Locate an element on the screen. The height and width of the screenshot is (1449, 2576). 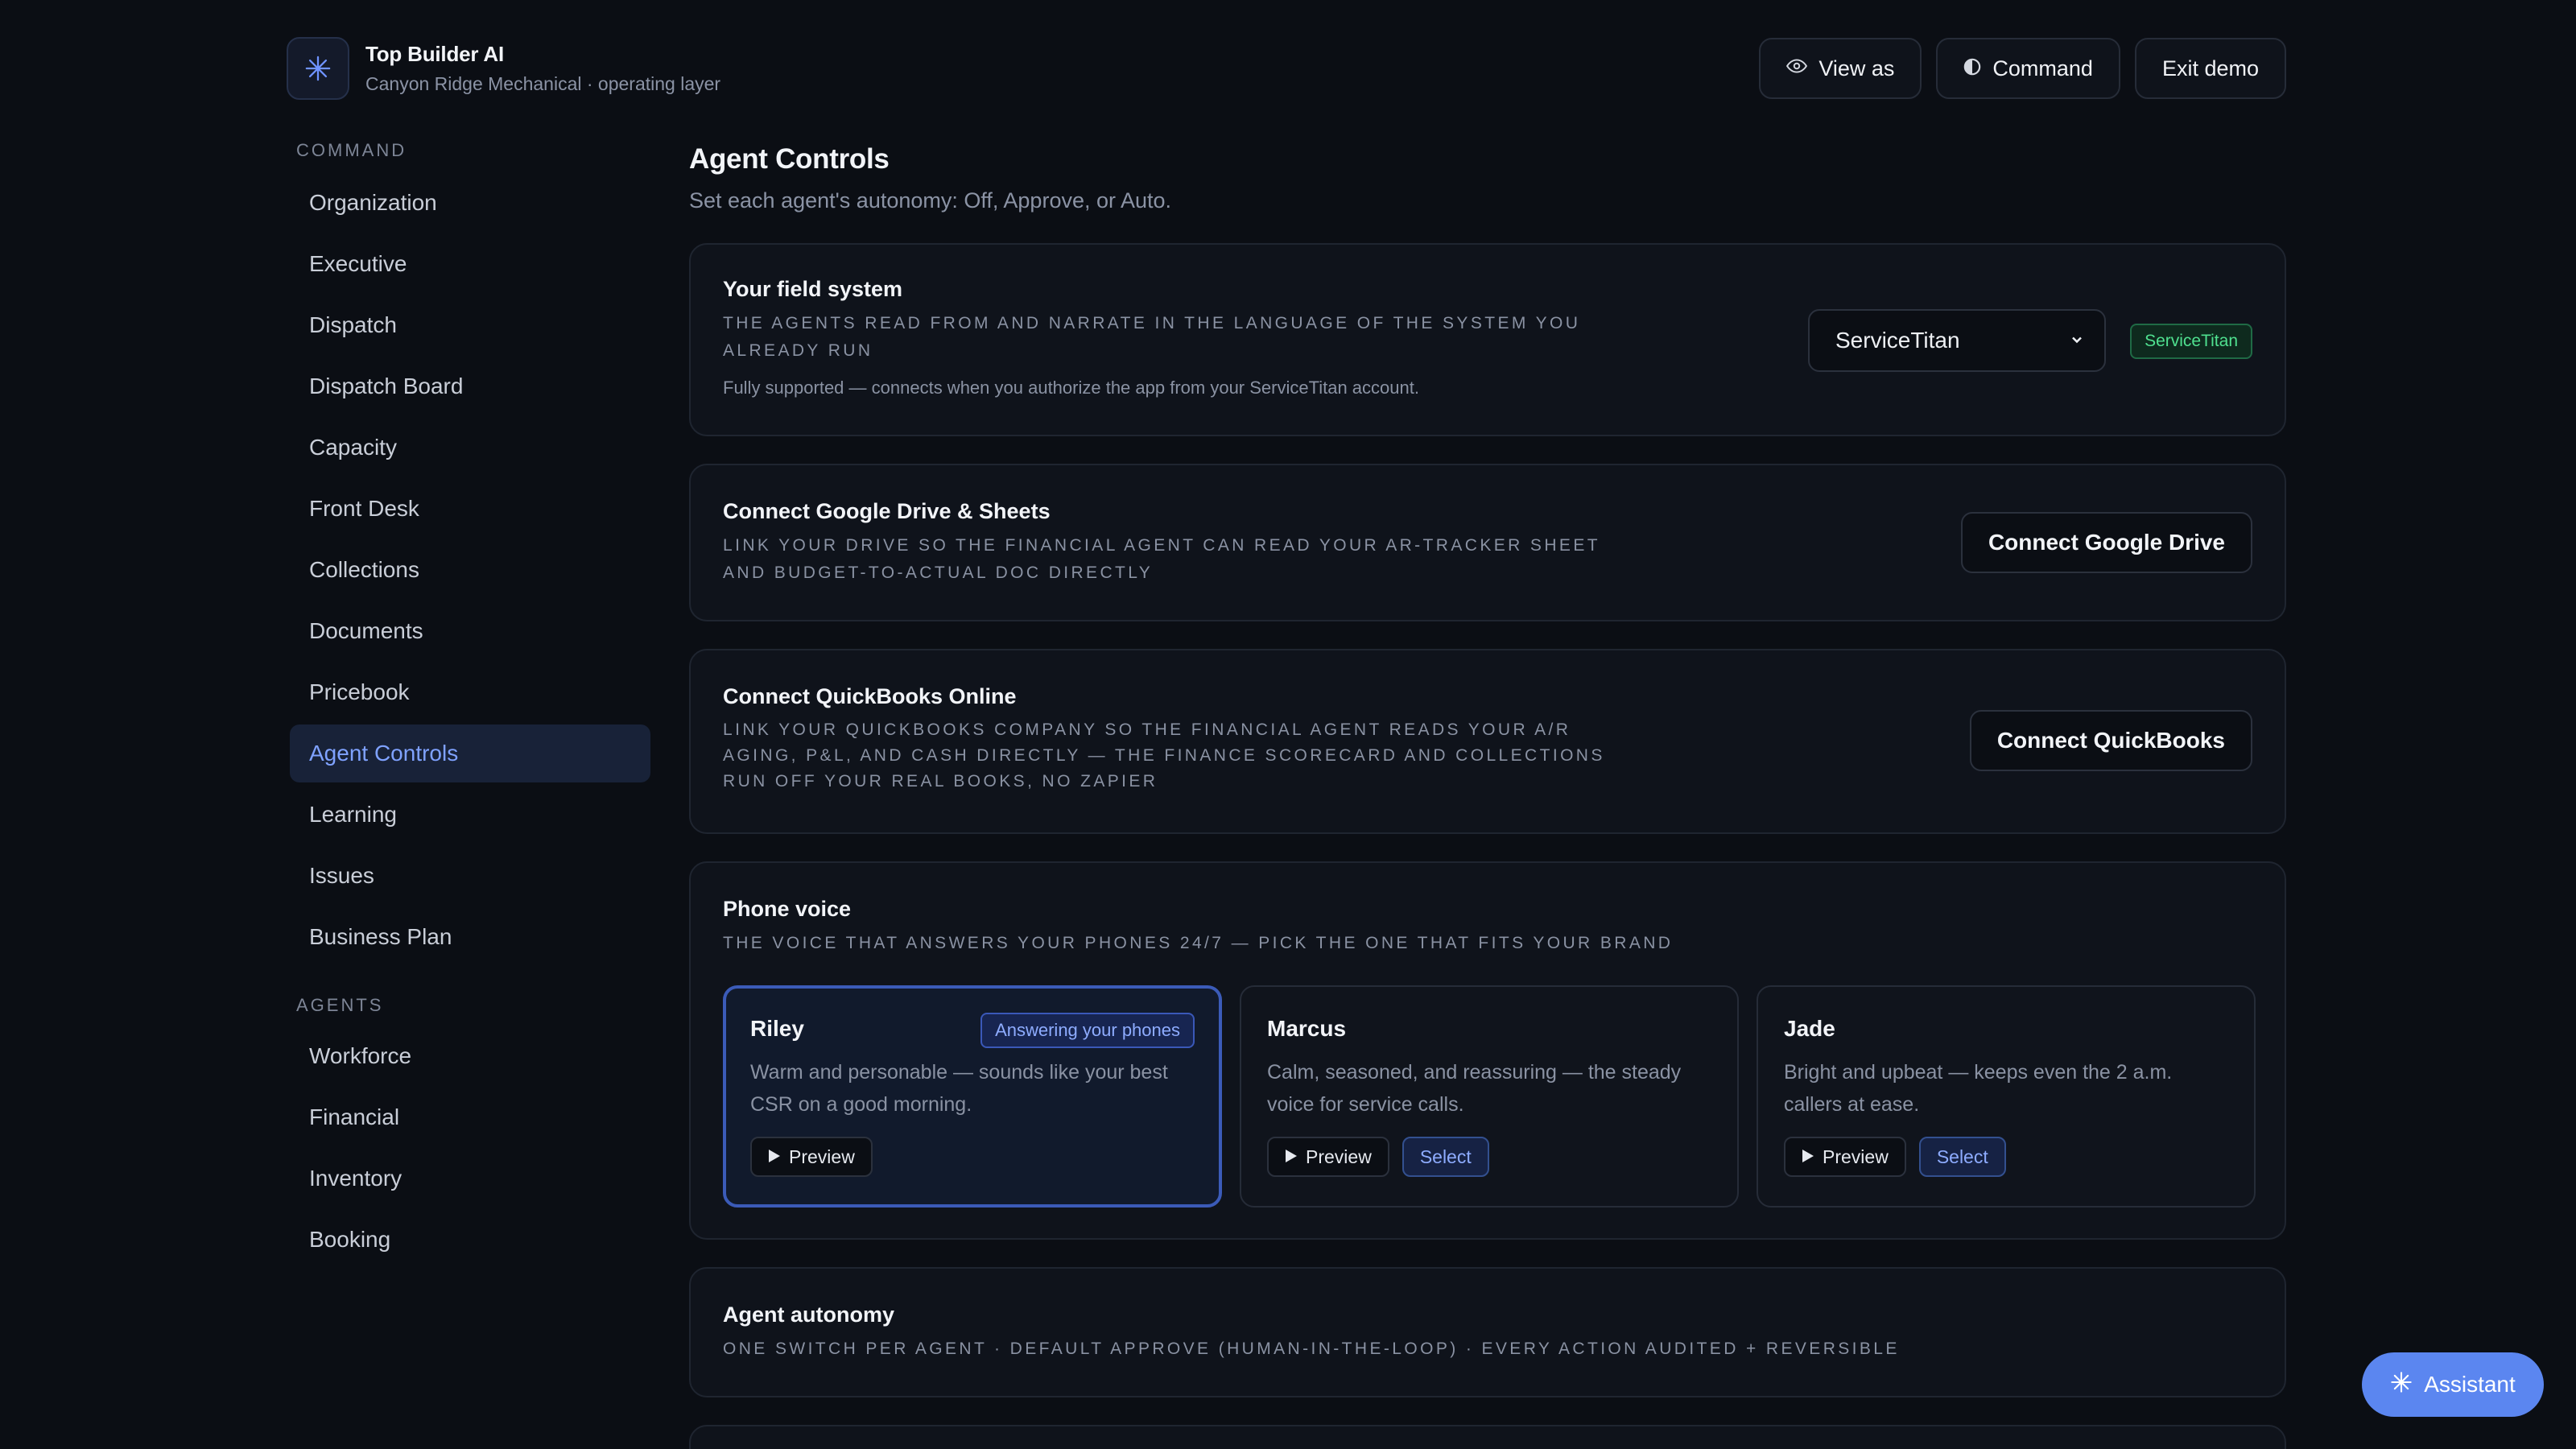
contrast-icon is located at coordinates (1972, 68).